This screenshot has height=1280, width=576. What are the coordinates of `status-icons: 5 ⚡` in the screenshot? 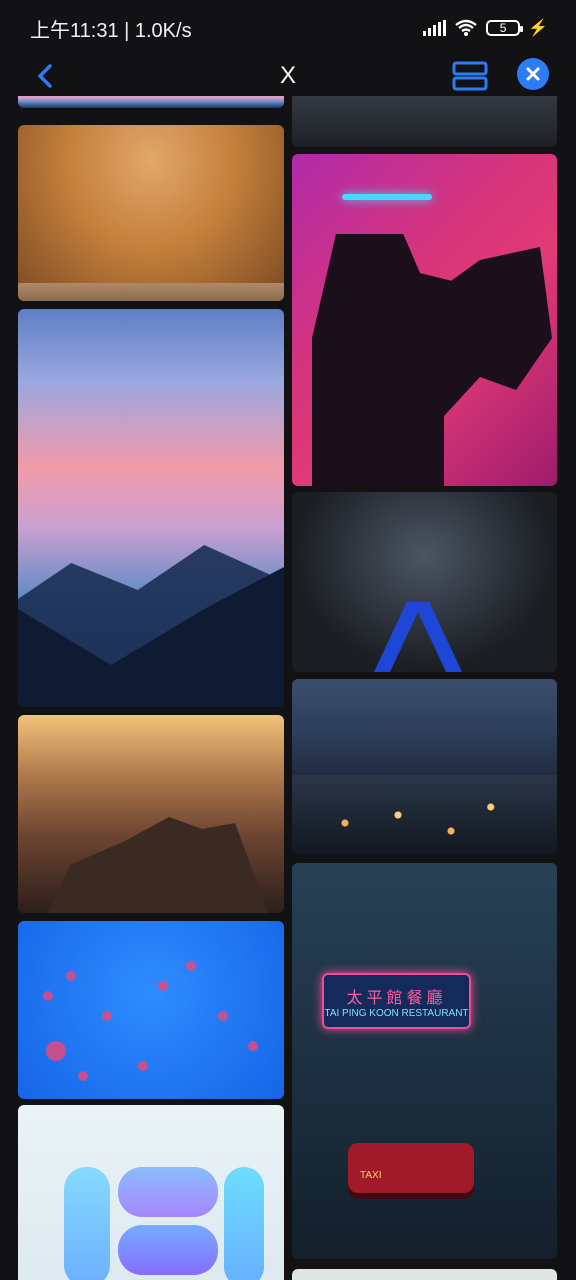 It's located at (485, 28).